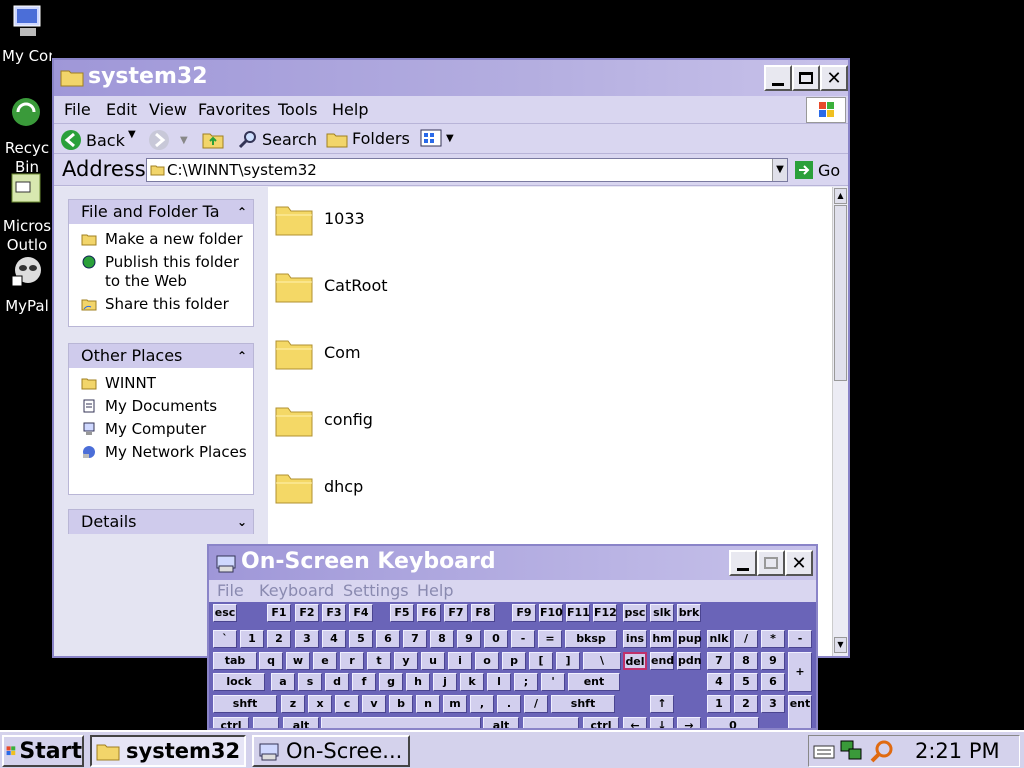 The width and height of the screenshot is (1024, 768). What do you see at coordinates (424, 489) in the screenshot?
I see `folder-item: dhcp` at bounding box center [424, 489].